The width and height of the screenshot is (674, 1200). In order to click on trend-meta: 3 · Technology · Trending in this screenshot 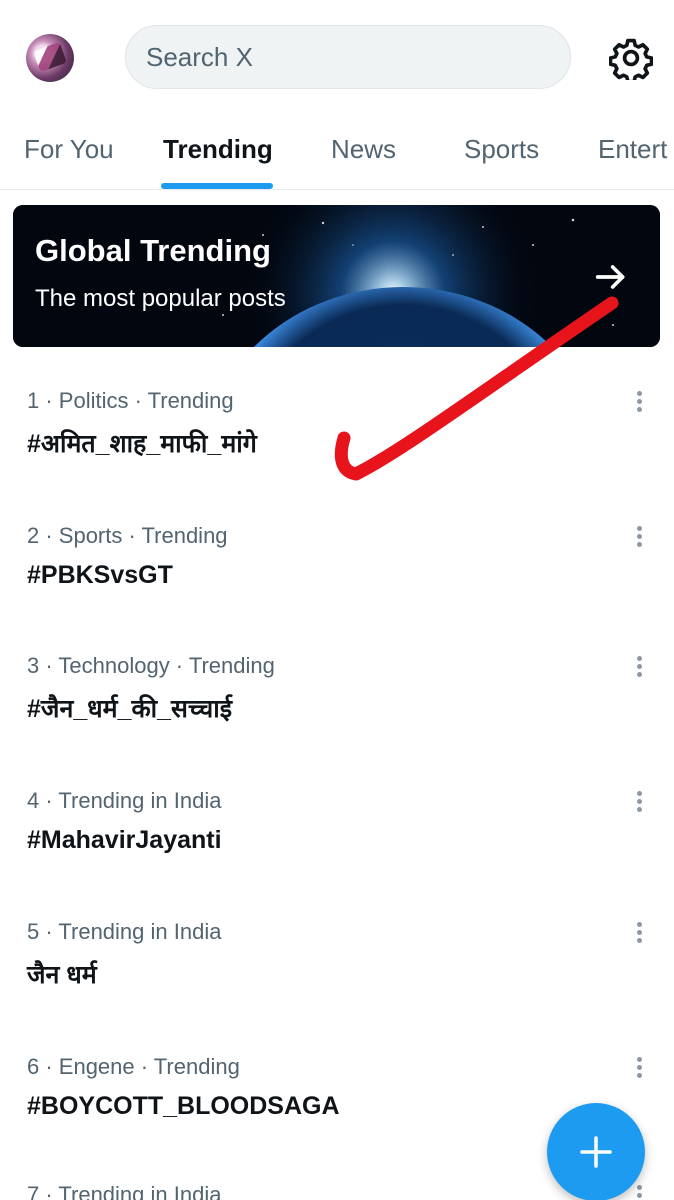, I will do `click(151, 665)`.